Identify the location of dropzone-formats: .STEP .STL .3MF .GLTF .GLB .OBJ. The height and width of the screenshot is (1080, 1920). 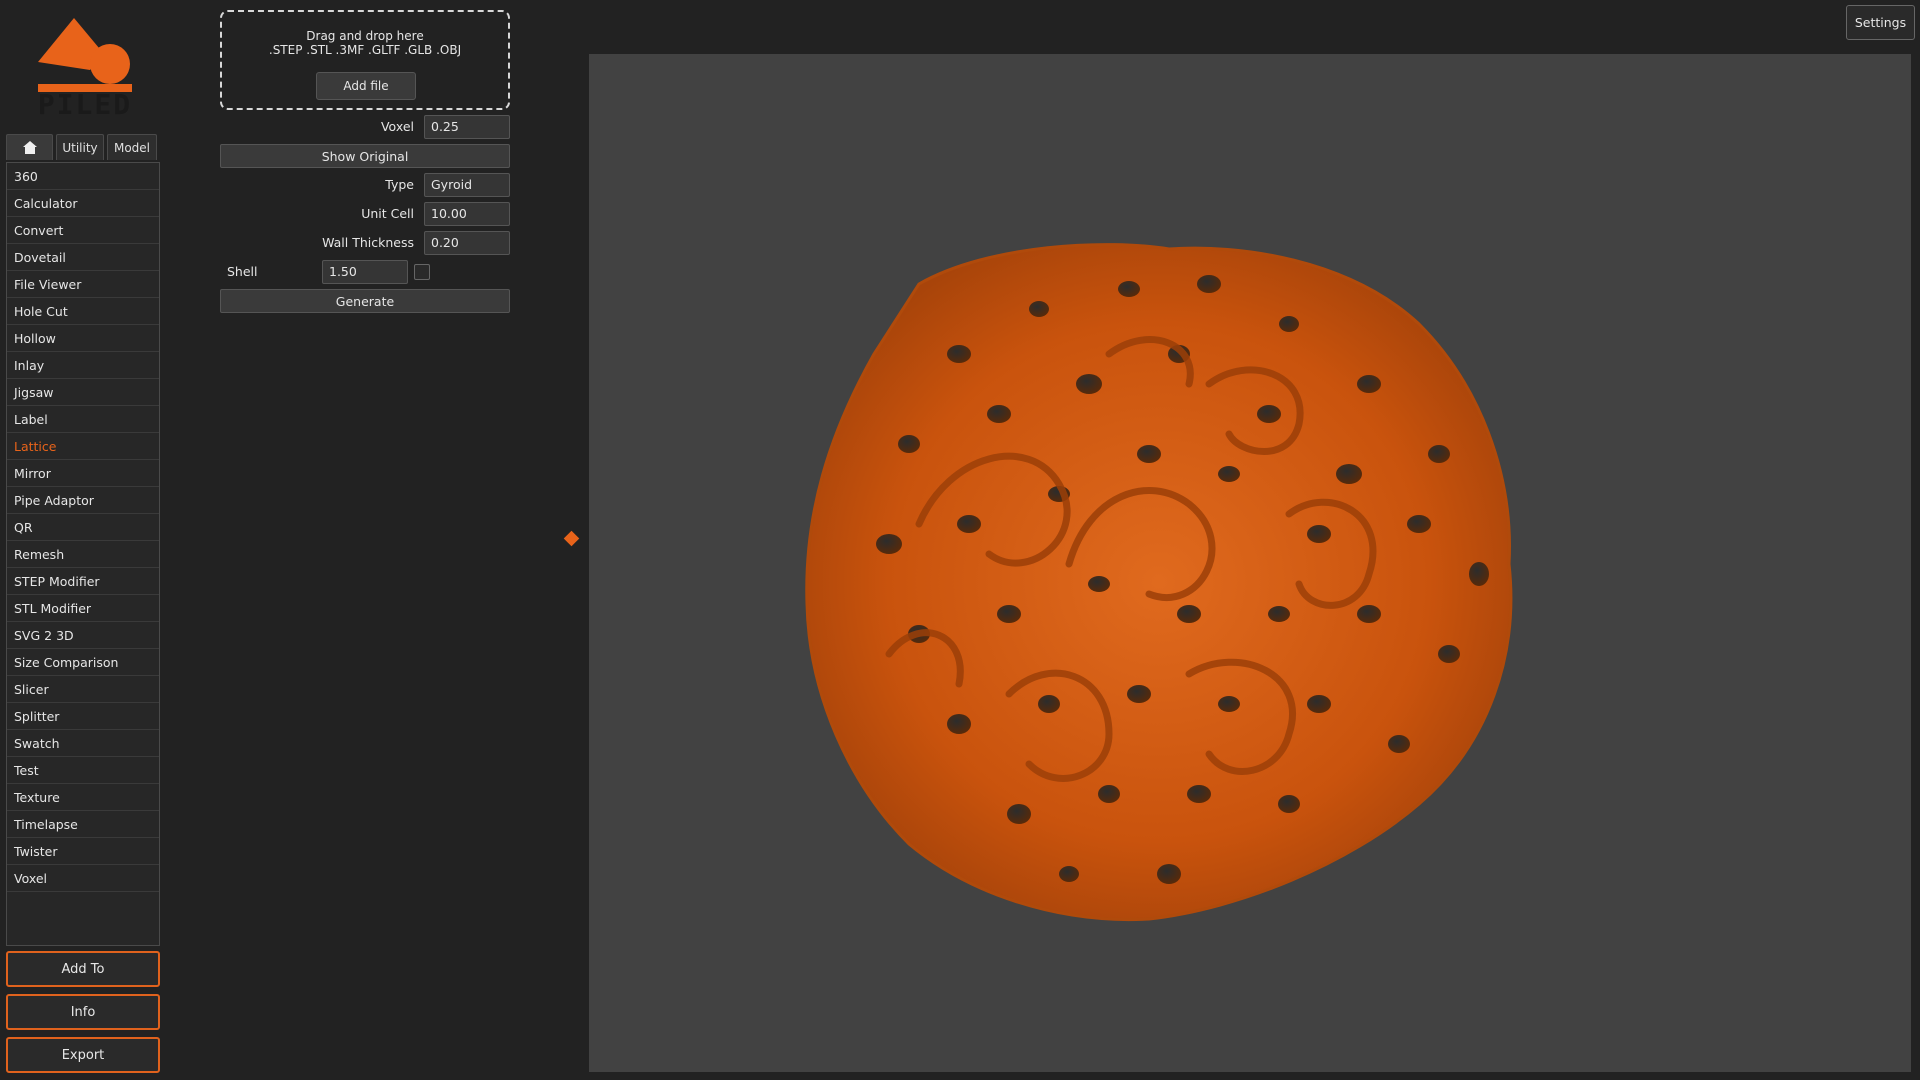
(365, 50).